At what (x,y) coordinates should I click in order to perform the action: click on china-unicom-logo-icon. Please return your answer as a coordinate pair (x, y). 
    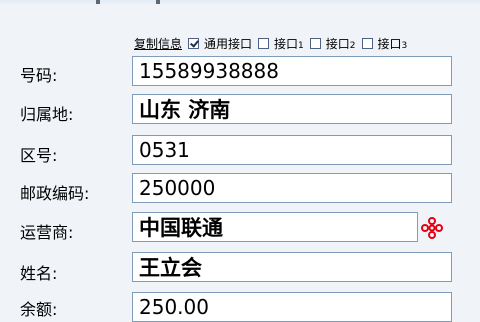
    Looking at the image, I should click on (432, 228).